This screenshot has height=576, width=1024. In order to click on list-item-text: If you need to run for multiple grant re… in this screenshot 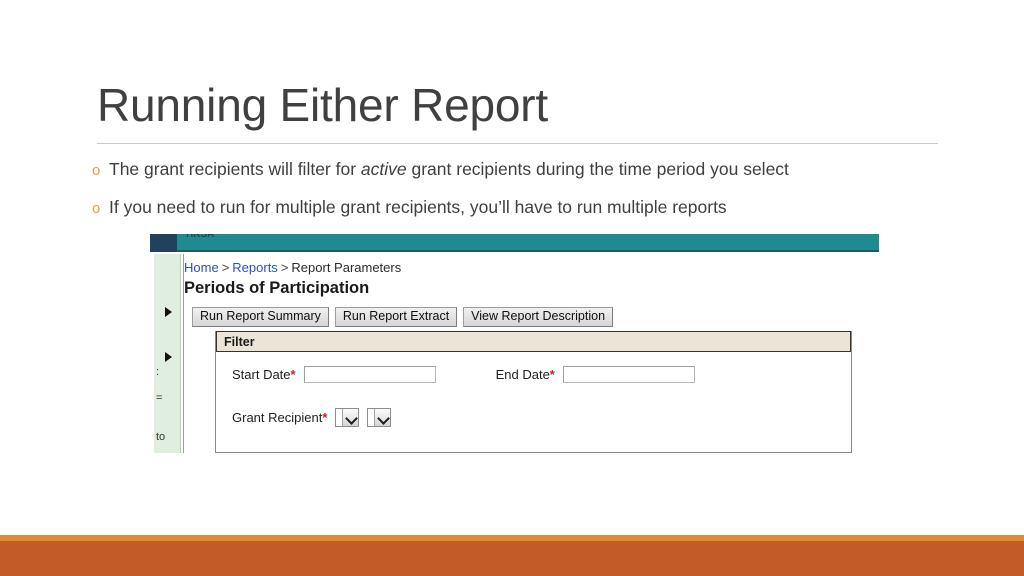, I will do `click(418, 207)`.